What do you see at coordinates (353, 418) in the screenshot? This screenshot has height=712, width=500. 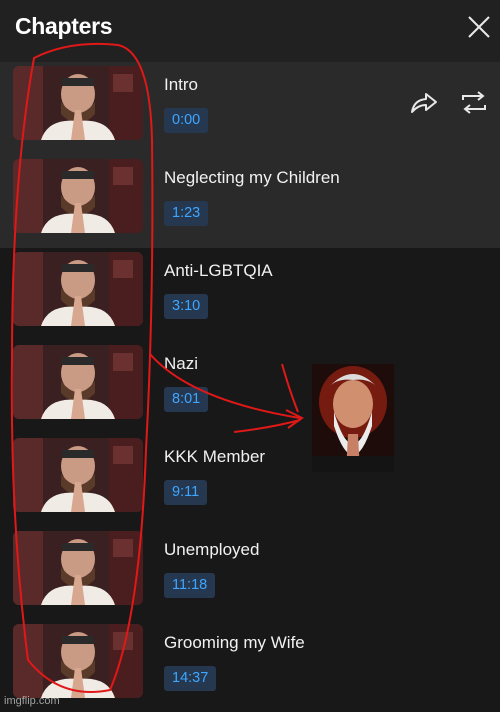 I see `inset-photo` at bounding box center [353, 418].